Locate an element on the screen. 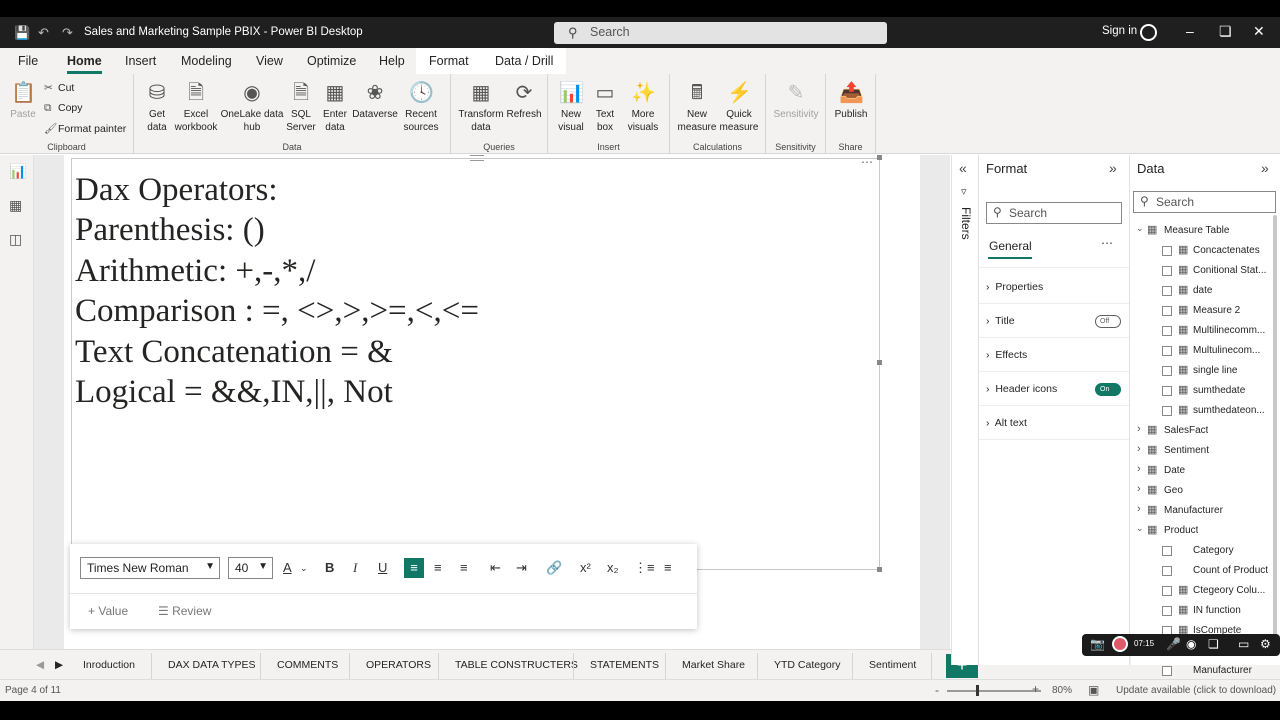 This screenshot has width=1280, height=720. page-tab-table-constructers: TABLE CONSTRUCTERS is located at coordinates (516, 665).